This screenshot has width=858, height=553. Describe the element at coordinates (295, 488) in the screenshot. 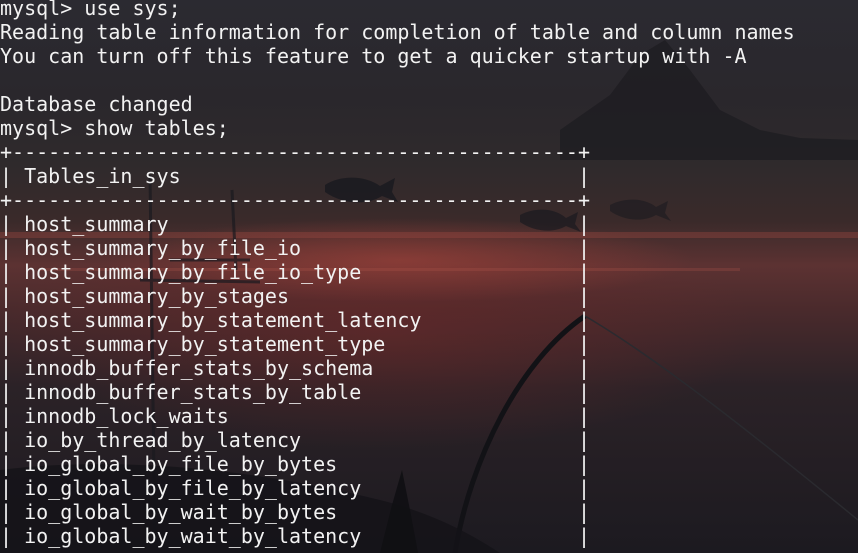

I see `table-row: | io_global_by_file_by_latency |` at that location.